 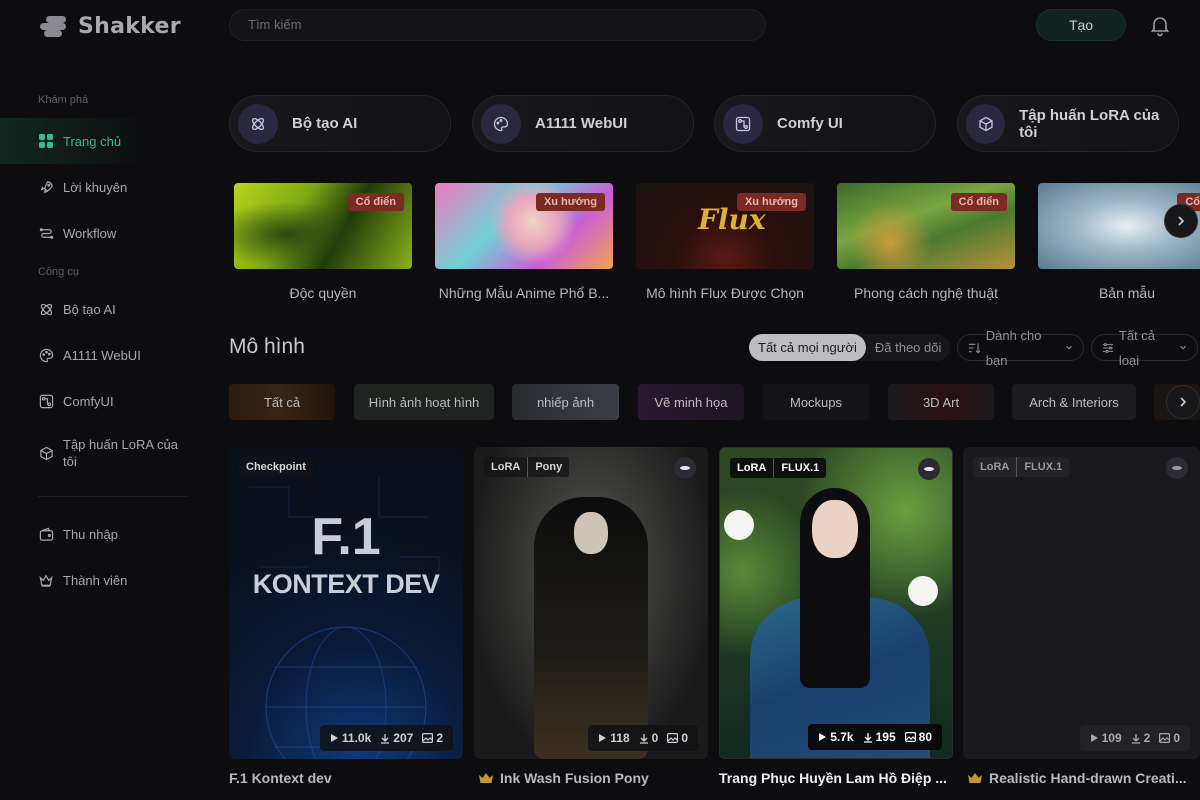 I want to click on search-input: Tìm kiếm, so click(x=497, y=25).